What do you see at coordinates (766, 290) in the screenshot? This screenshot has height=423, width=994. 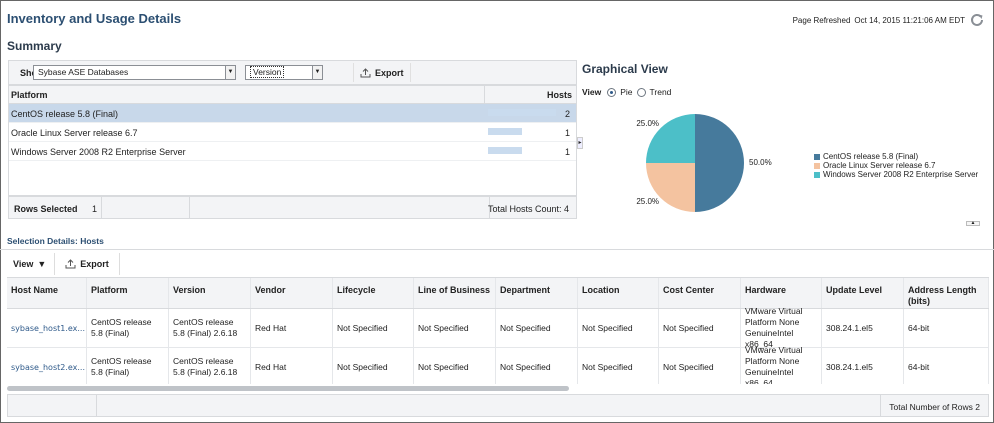 I see `column-label: Hardware` at bounding box center [766, 290].